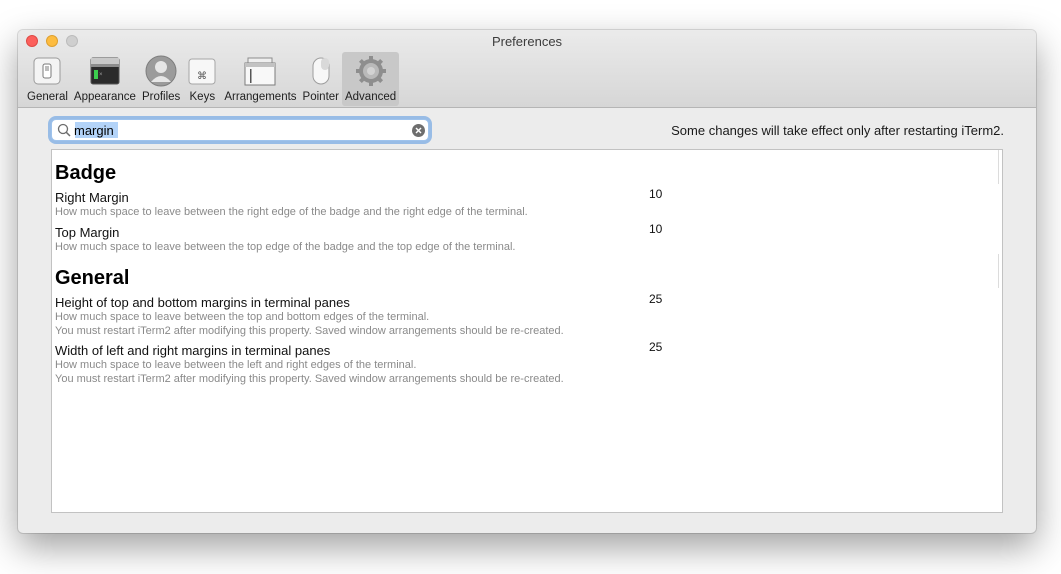  Describe the element at coordinates (418, 130) in the screenshot. I see `clear-search-icon` at that location.